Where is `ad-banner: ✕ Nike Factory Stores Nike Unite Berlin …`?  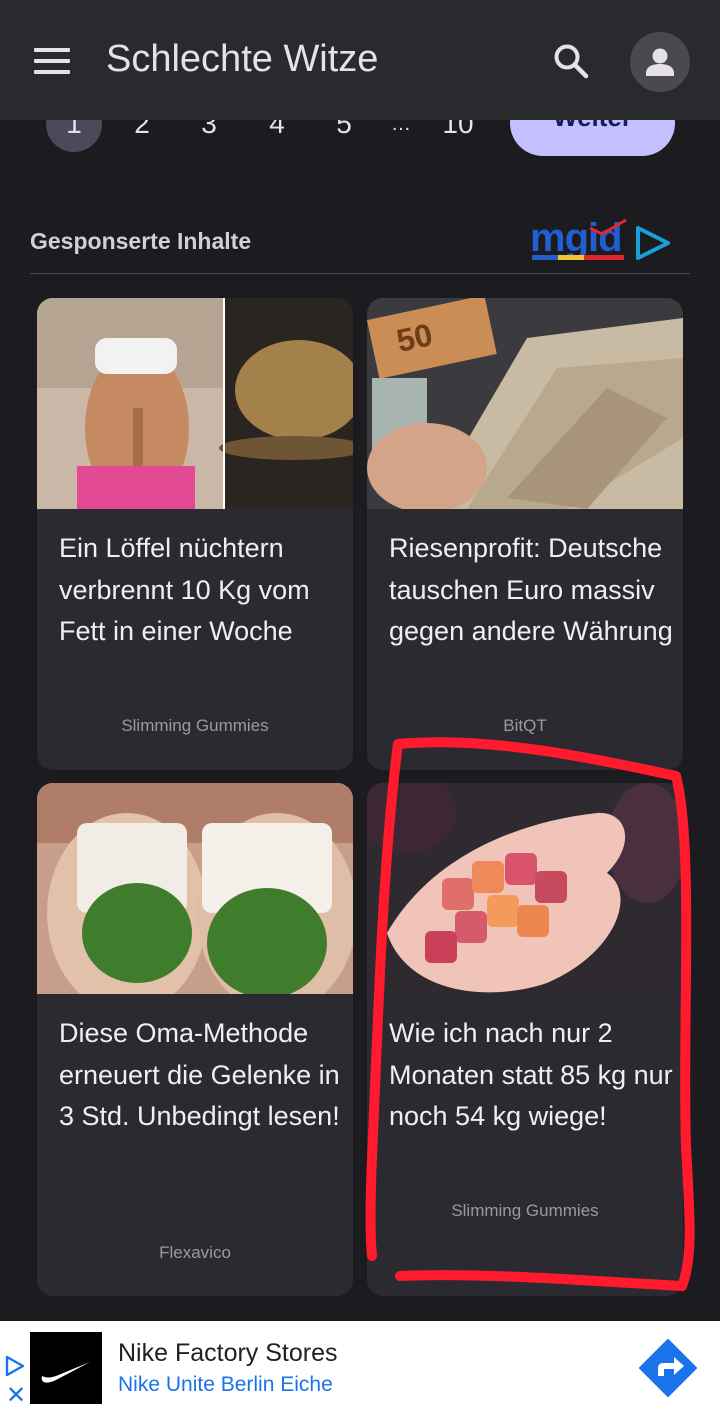
ad-banner: ✕ Nike Factory Stores Nike Unite Berlin … is located at coordinates (360, 1367).